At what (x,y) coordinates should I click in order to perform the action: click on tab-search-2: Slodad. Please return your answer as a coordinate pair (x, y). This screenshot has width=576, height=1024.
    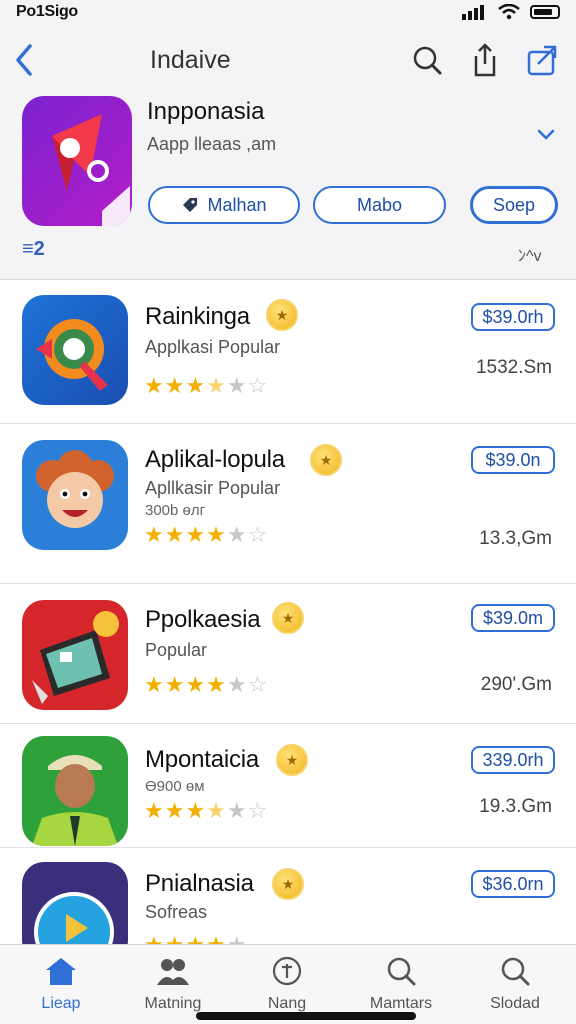
    Looking at the image, I should click on (515, 984).